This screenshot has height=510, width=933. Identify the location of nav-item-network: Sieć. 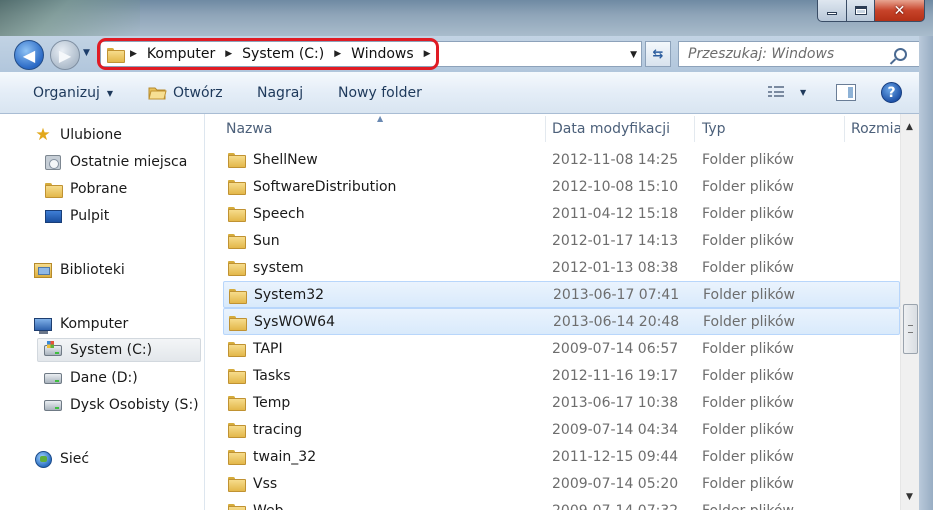
(61, 459).